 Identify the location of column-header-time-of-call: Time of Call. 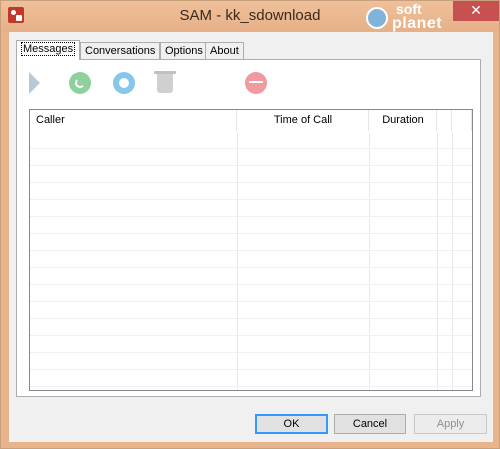
(303, 120).